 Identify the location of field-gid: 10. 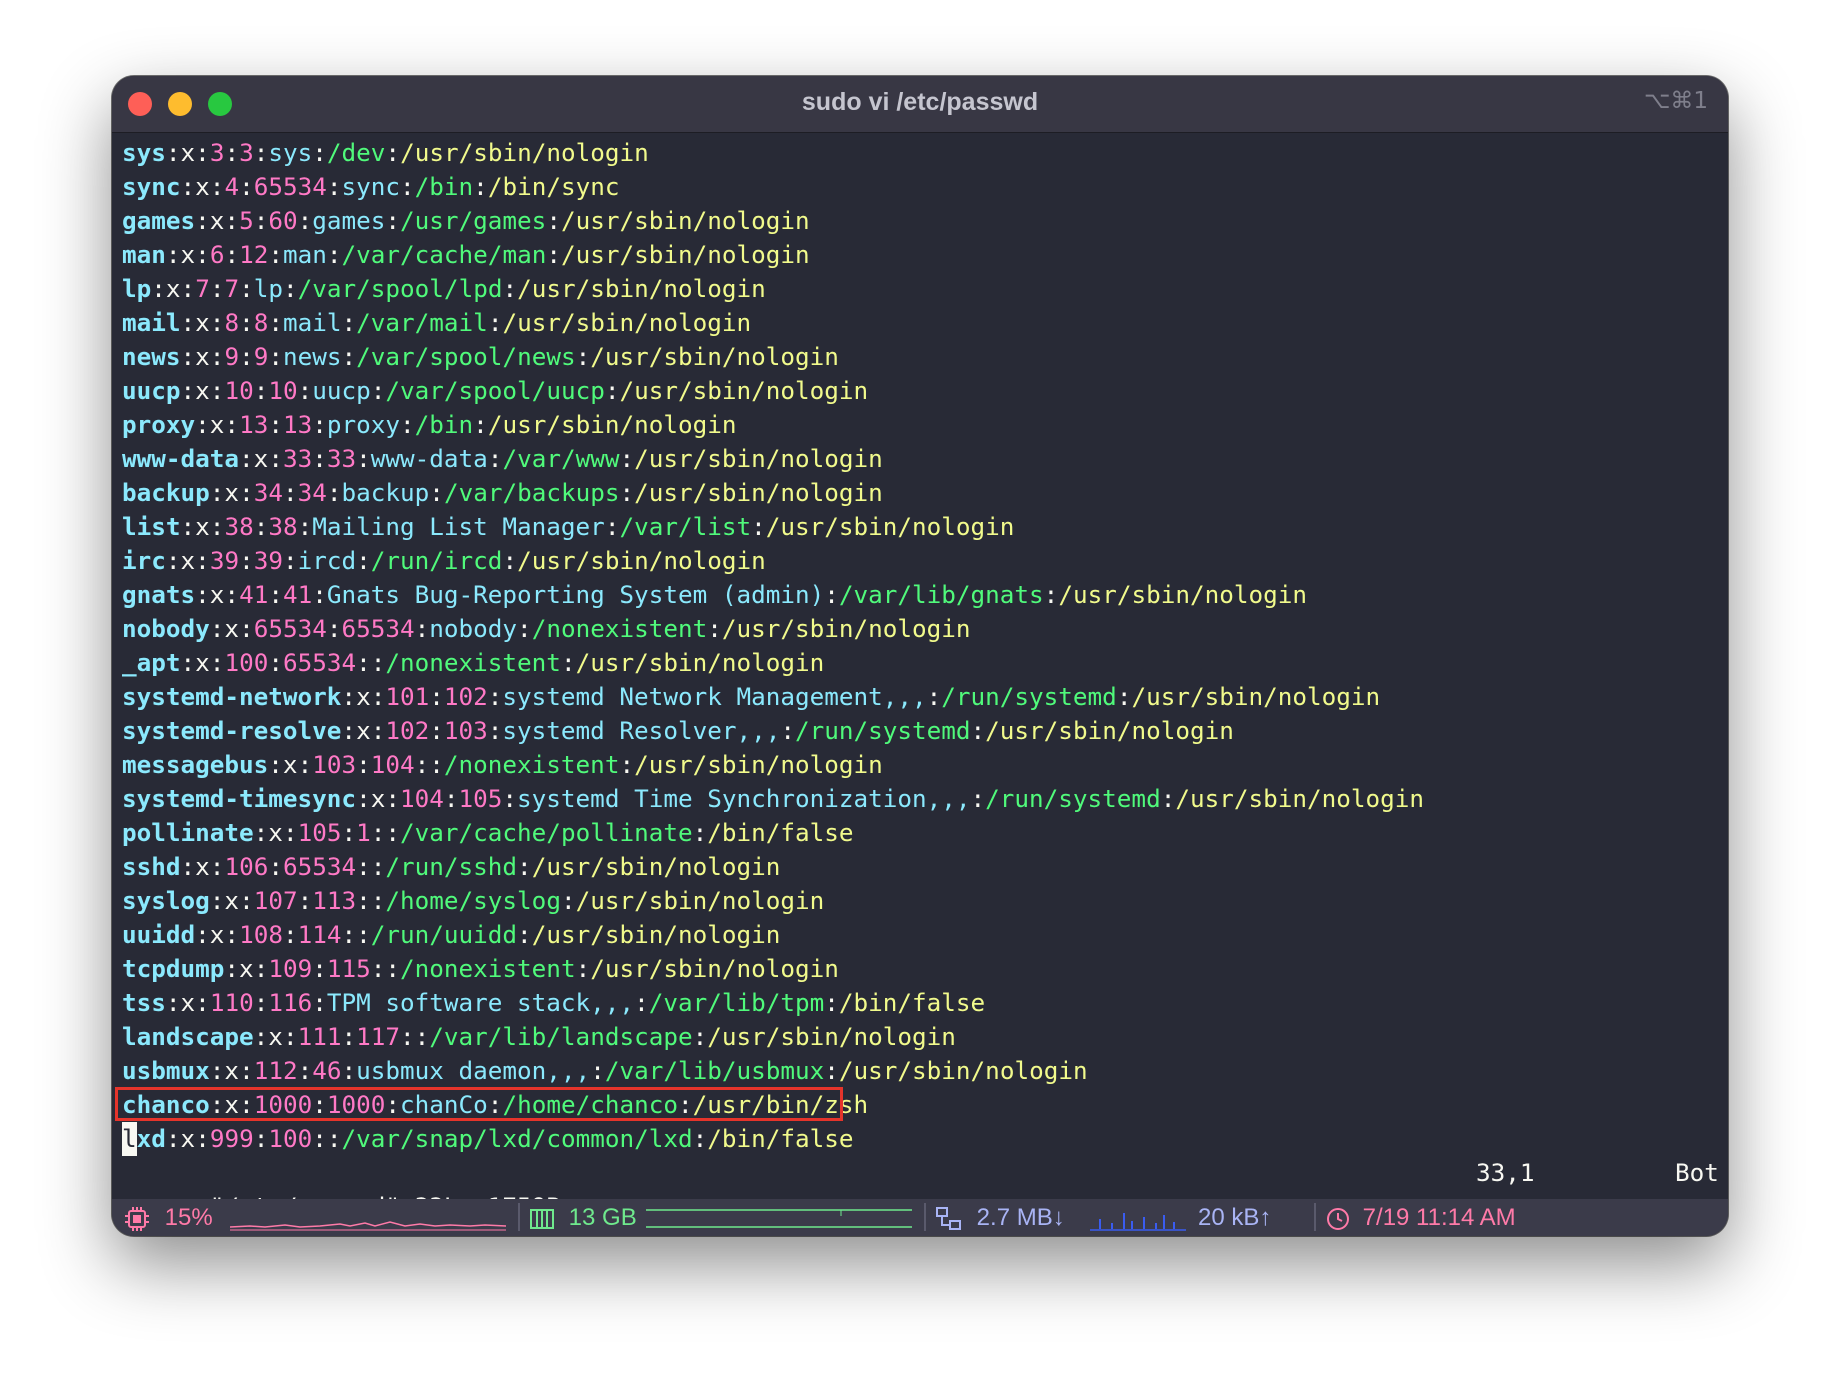
(283, 390).